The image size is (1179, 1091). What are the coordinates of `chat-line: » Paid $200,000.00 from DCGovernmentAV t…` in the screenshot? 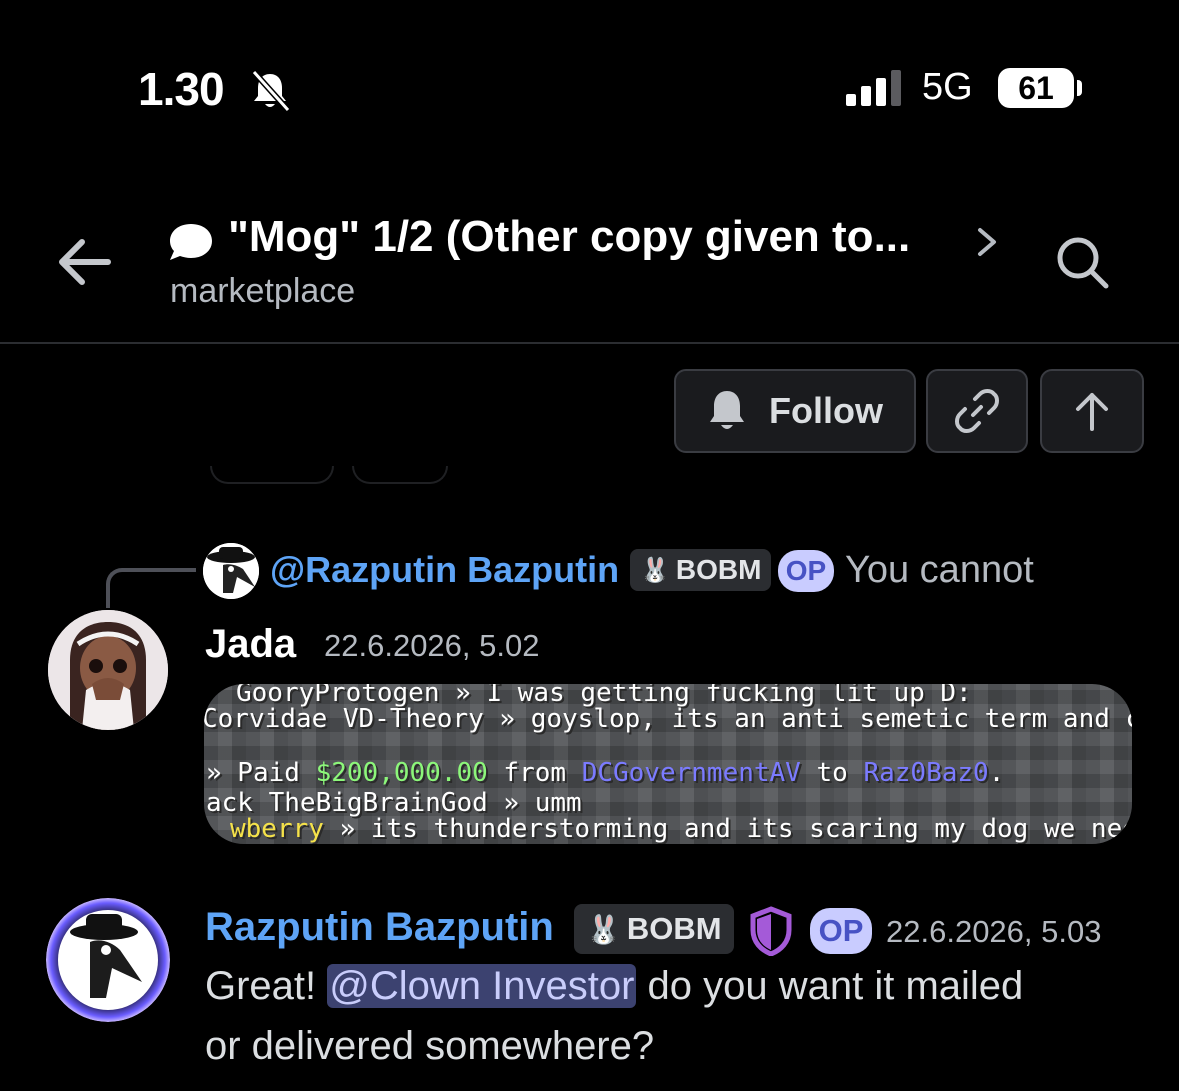 It's located at (605, 773).